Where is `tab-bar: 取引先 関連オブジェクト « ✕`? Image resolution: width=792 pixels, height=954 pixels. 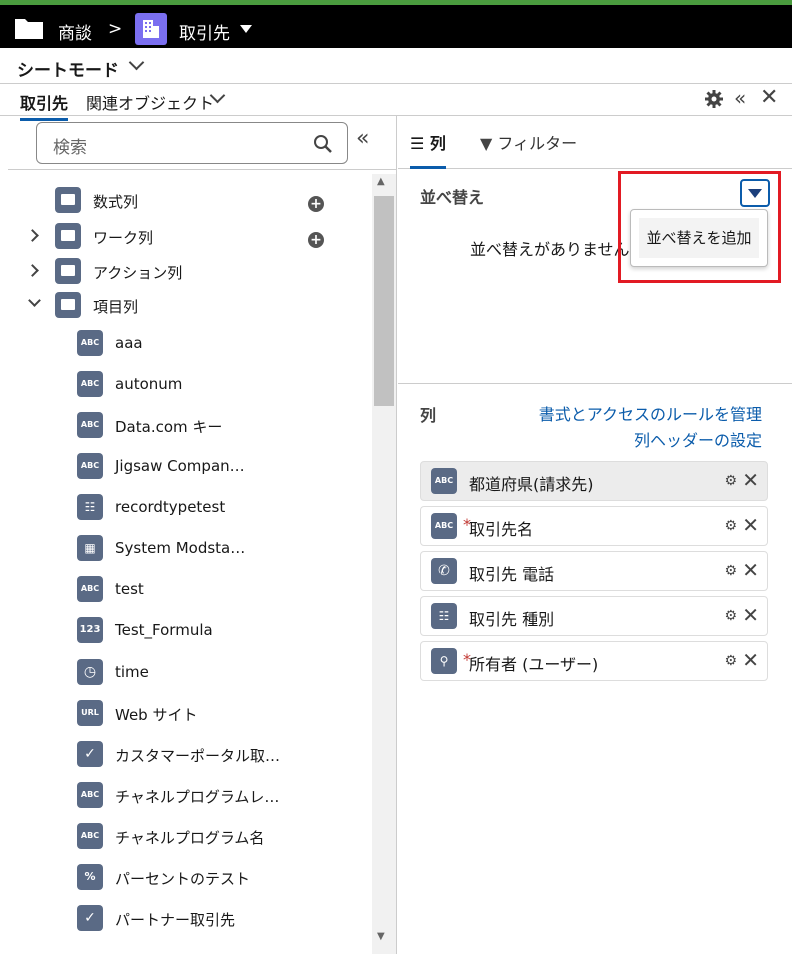
tab-bar: 取引先 関連オブジェクト « ✕ is located at coordinates (396, 102).